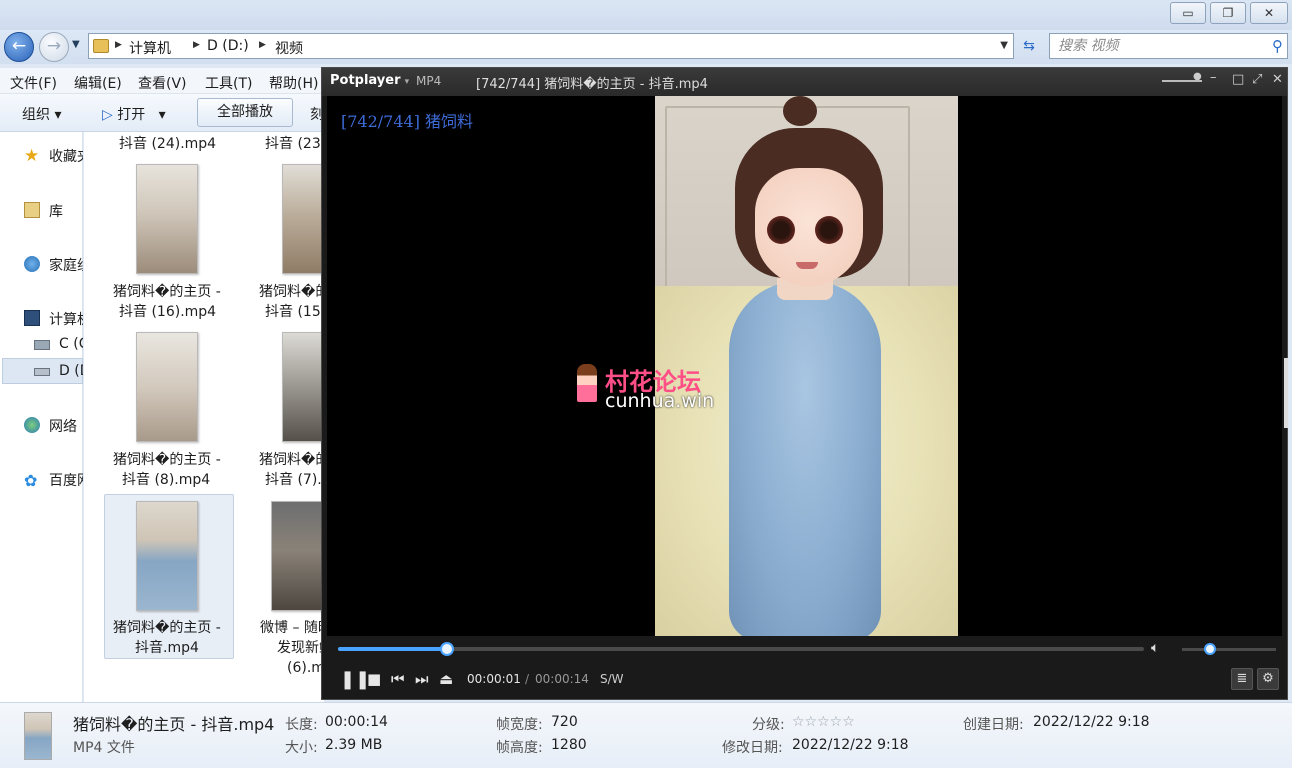 This screenshot has height=768, width=1292. Describe the element at coordinates (1242, 679) in the screenshot. I see `playlist-button: ≣` at that location.